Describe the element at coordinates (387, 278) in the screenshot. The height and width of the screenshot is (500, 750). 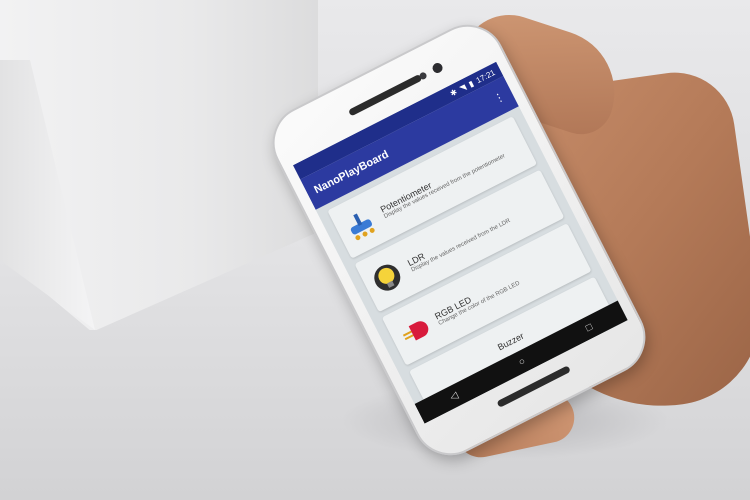
I see `lightbulb-icon` at that location.